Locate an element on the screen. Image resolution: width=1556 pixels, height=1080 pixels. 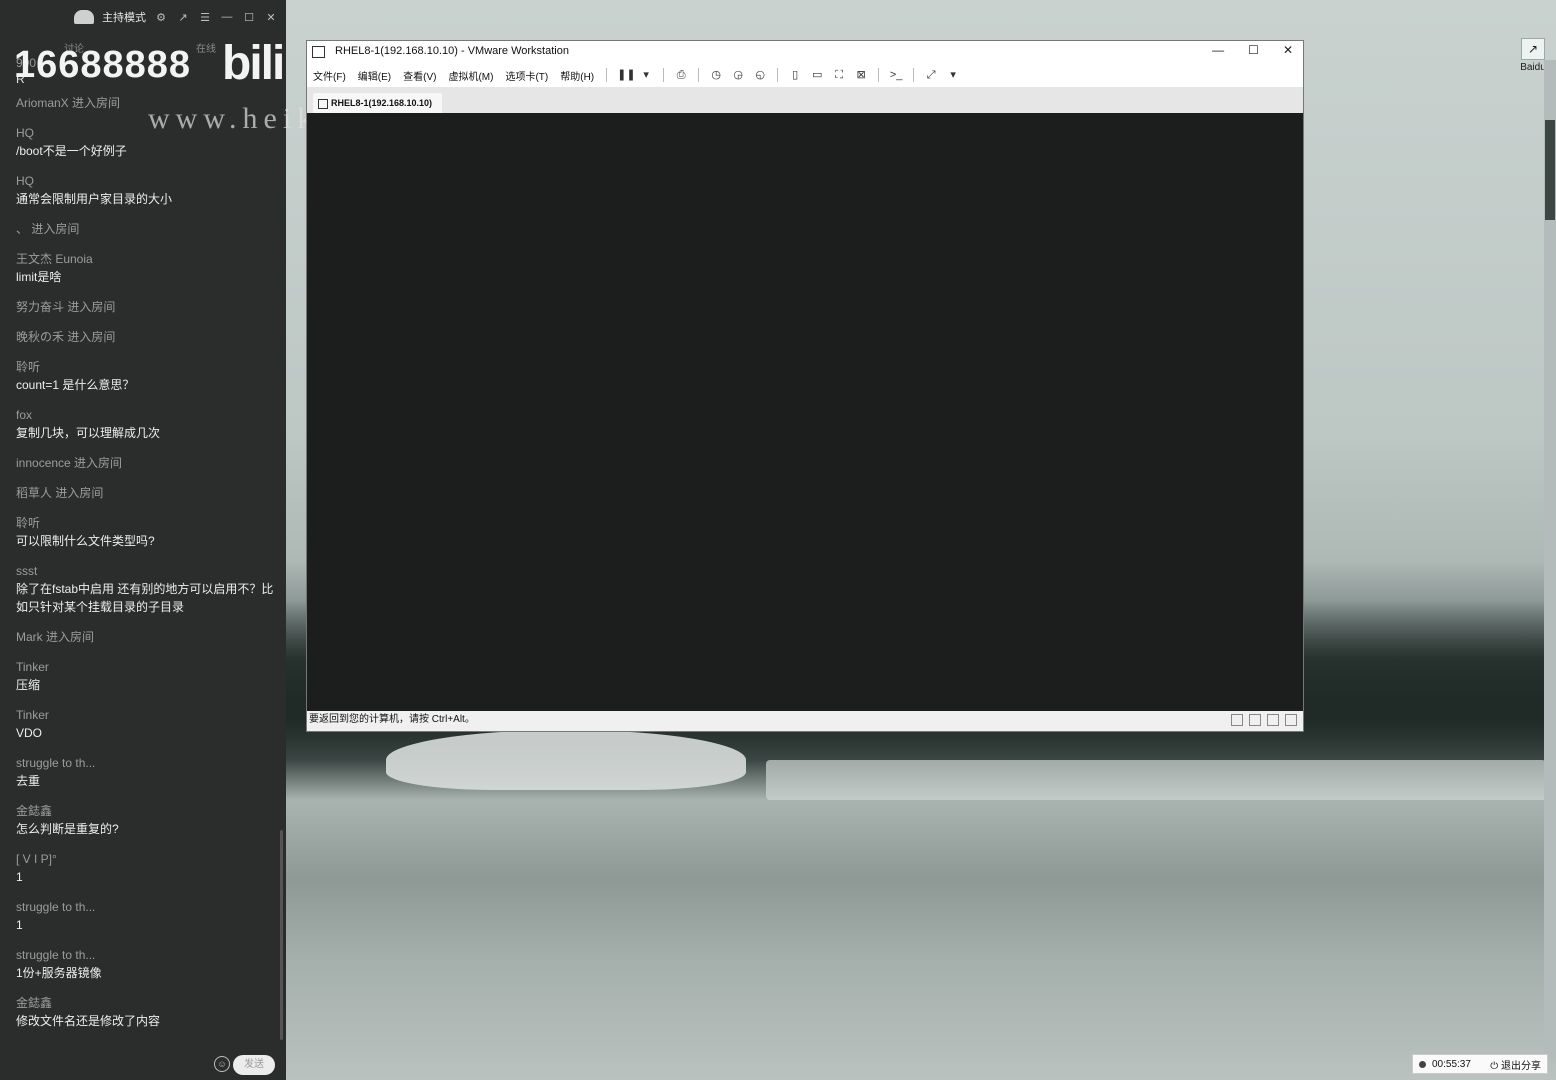
chat-username: 晚秋の禾 进入房间 is located at coordinates (147, 337).